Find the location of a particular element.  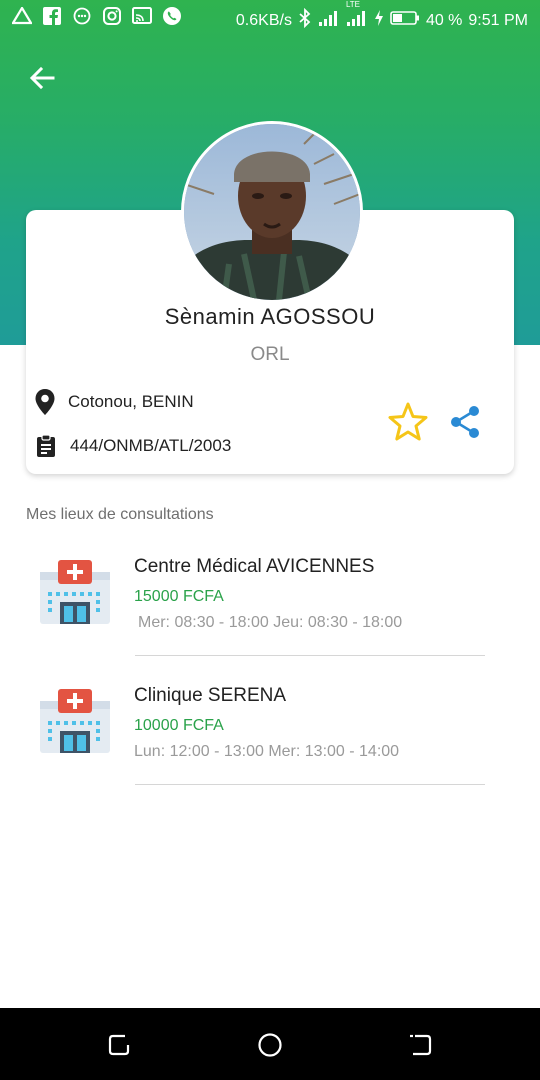

clipboard-icon is located at coordinates (46, 446).